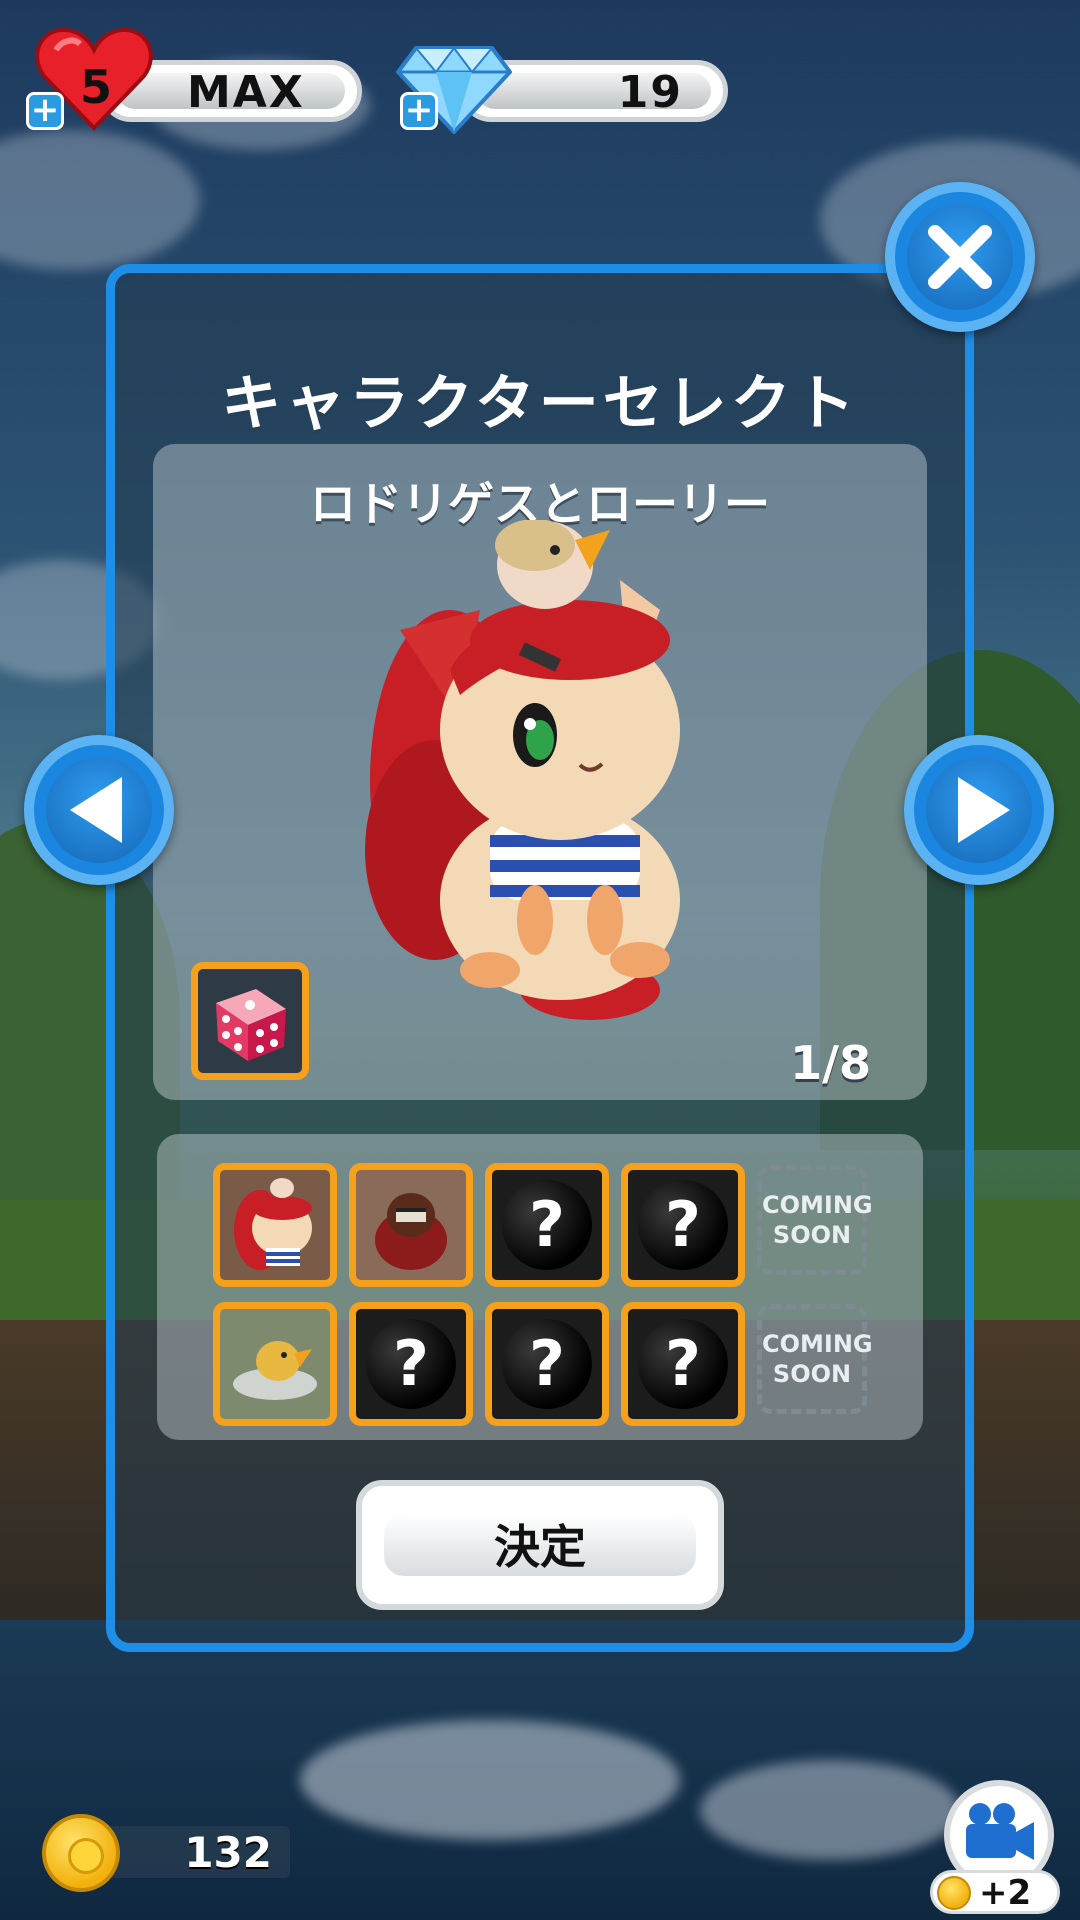  I want to click on add-lives-button: +, so click(45, 111).